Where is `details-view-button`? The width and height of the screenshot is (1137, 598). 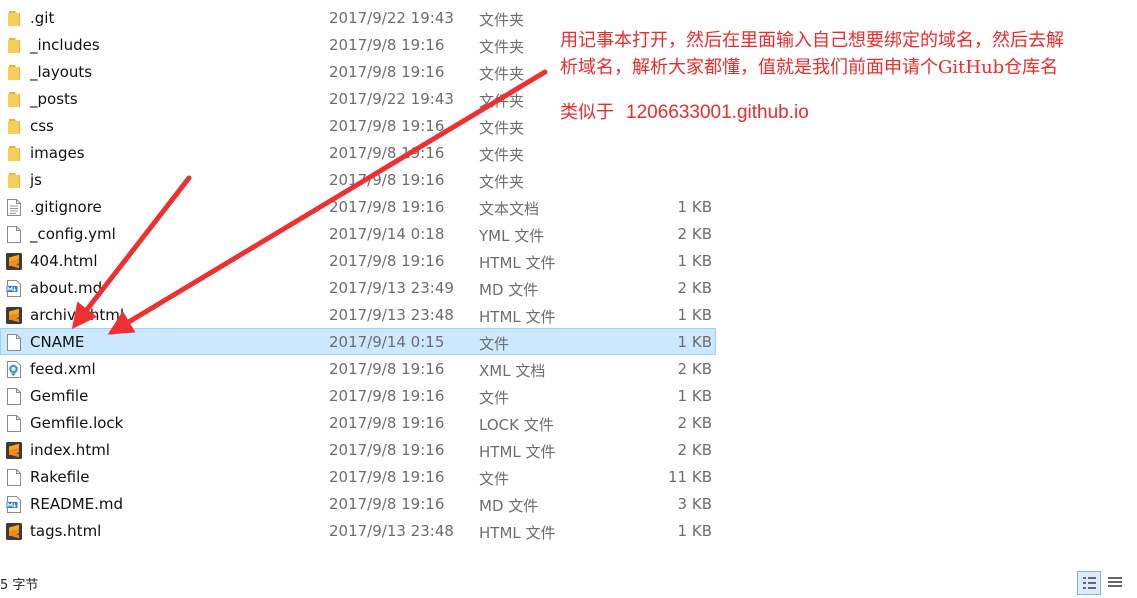 details-view-button is located at coordinates (1089, 583).